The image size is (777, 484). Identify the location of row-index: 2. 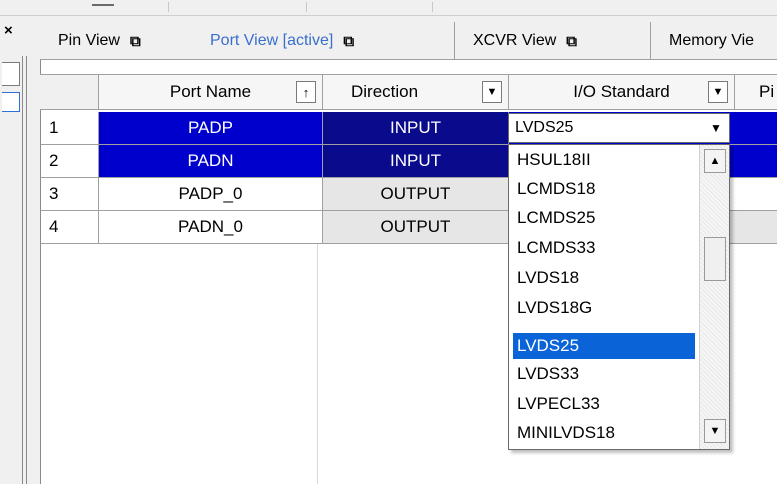
(70, 161).